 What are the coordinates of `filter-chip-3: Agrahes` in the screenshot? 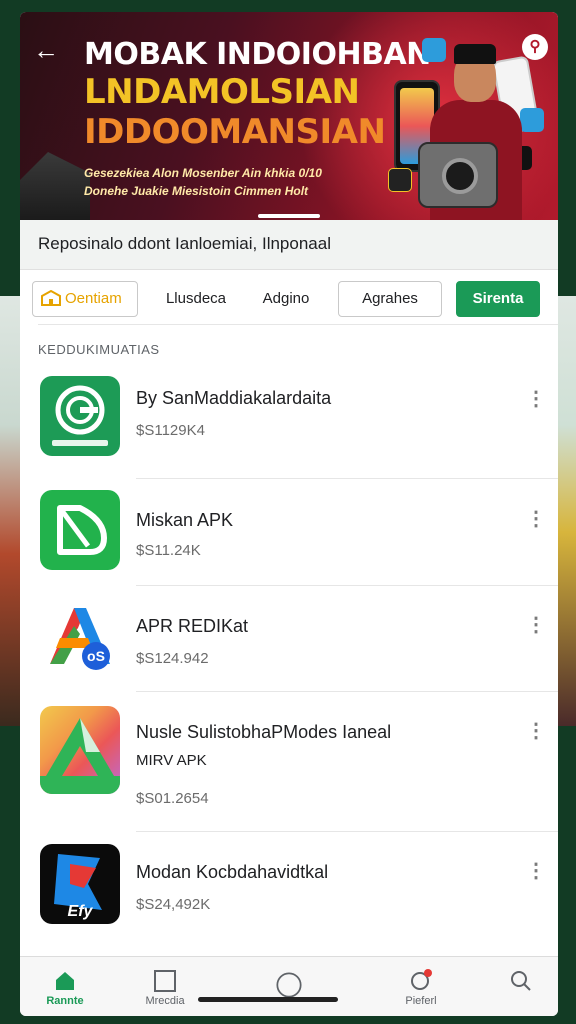 It's located at (390, 299).